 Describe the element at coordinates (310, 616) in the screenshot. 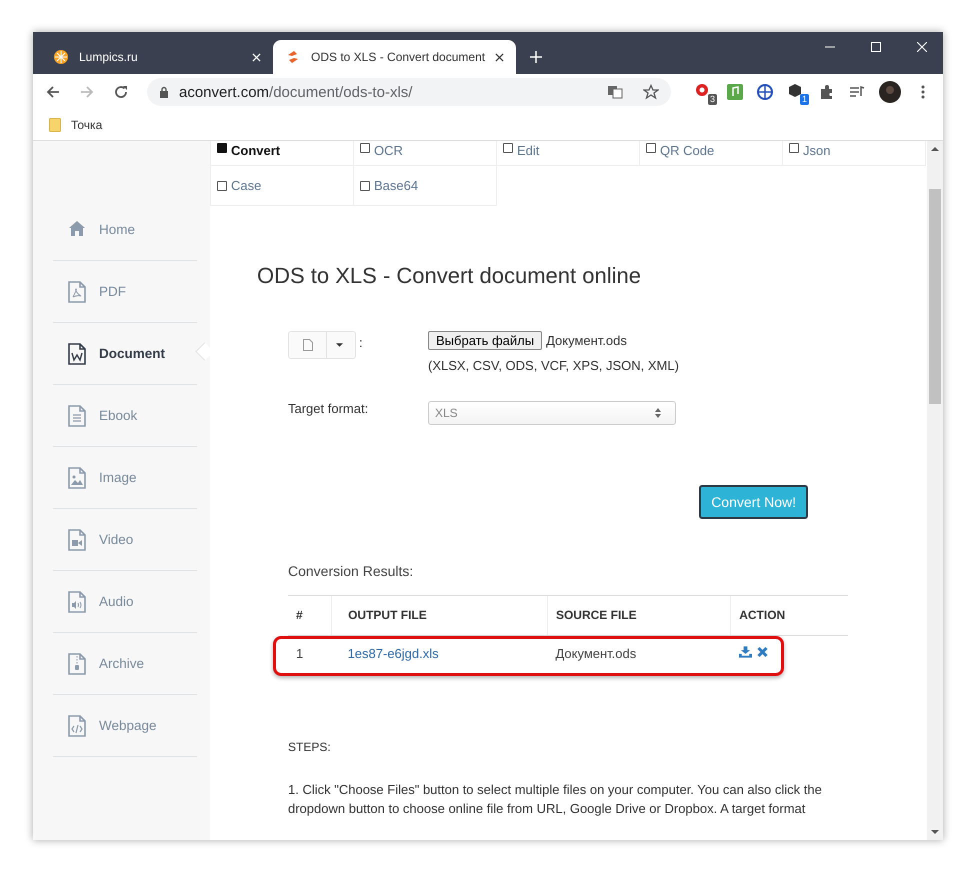

I see `column-header: #` at that location.